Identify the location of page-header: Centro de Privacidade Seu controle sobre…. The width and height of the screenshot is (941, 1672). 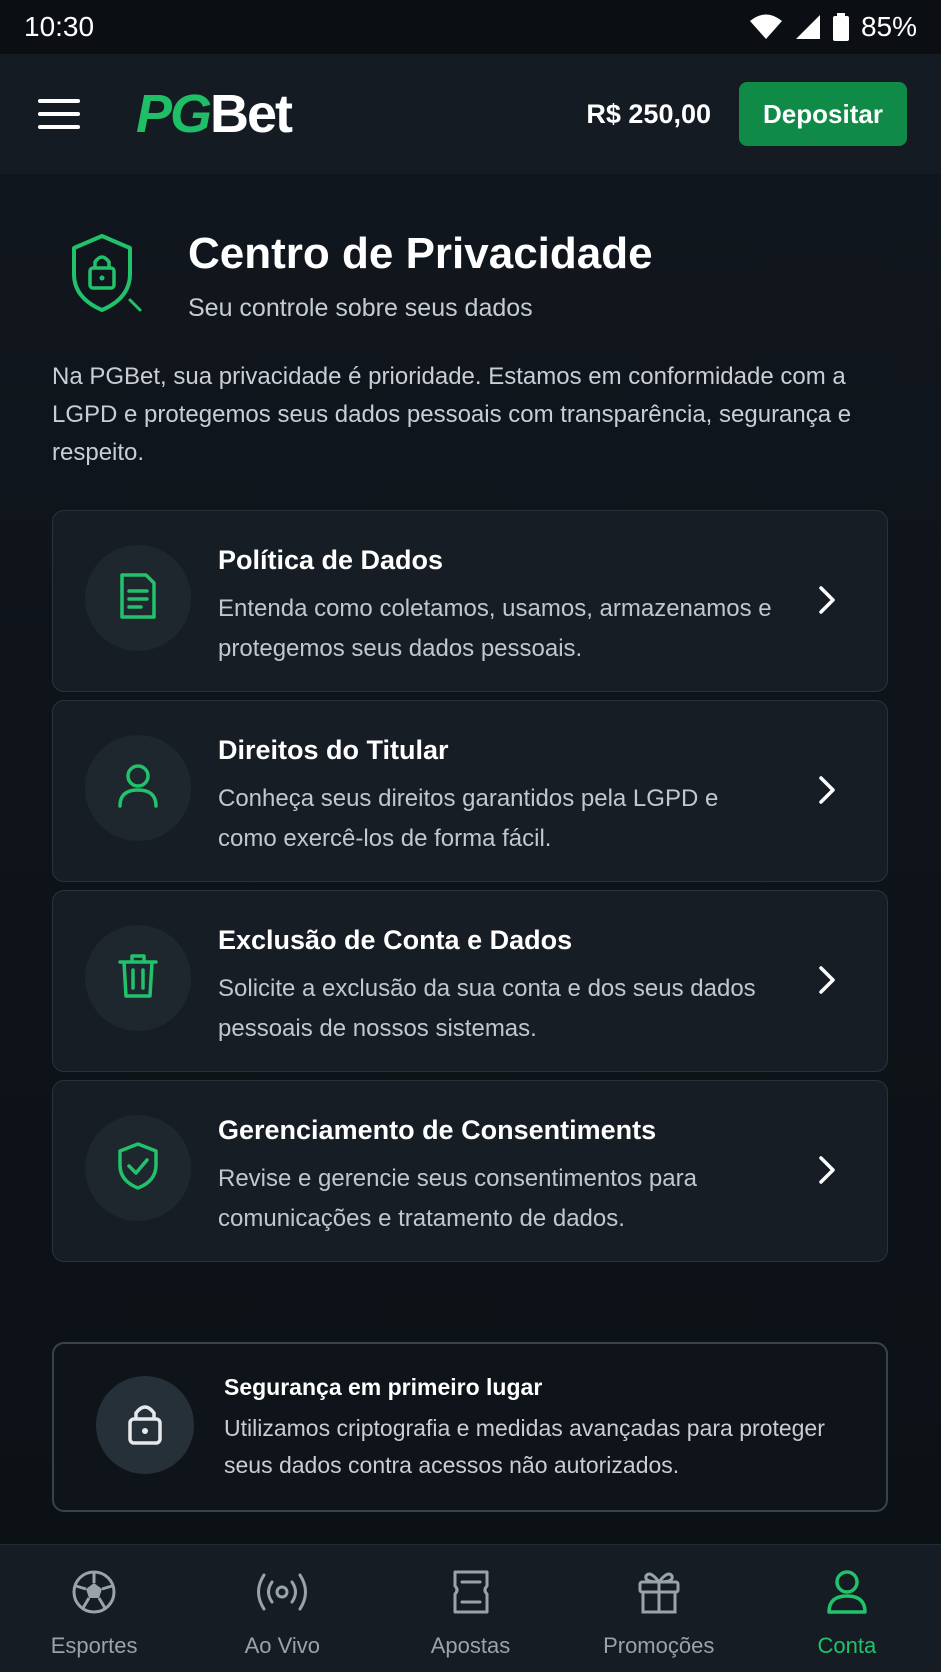
(360, 275).